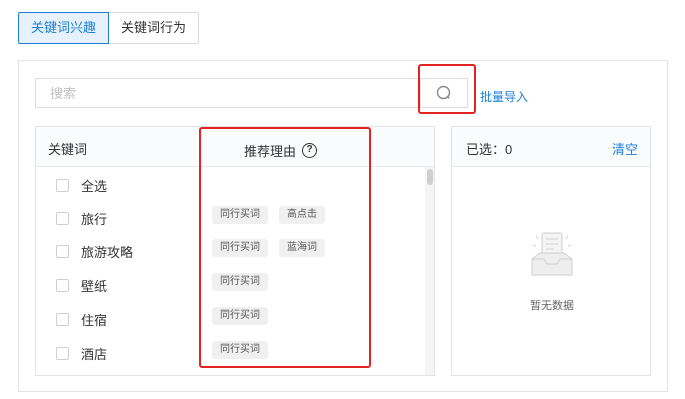 The height and width of the screenshot is (399, 685). Describe the element at coordinates (94, 186) in the screenshot. I see `keyword-label: 全选` at that location.